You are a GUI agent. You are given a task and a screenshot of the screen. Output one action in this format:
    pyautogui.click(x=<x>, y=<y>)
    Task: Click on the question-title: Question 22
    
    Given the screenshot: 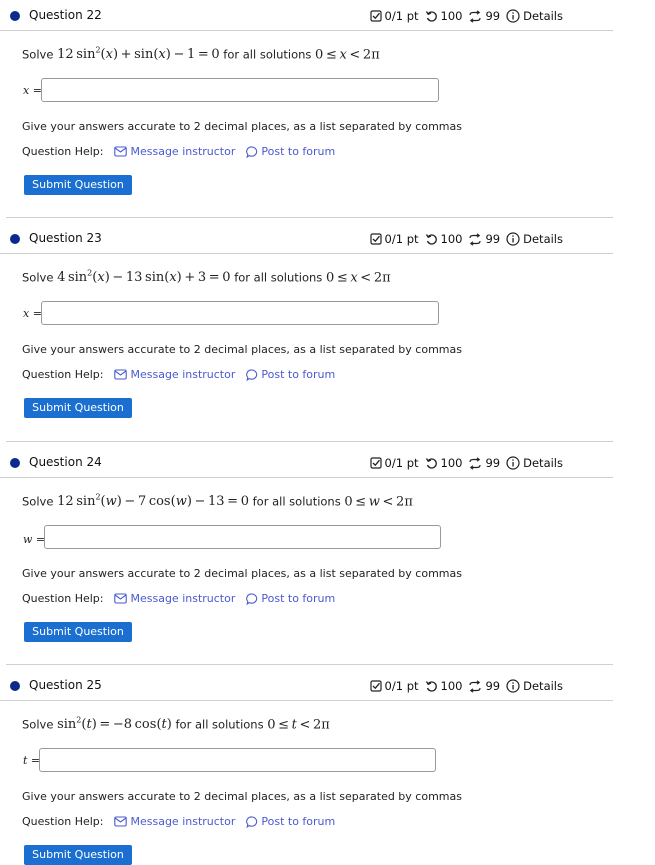 What is the action you would take?
    pyautogui.click(x=65, y=15)
    